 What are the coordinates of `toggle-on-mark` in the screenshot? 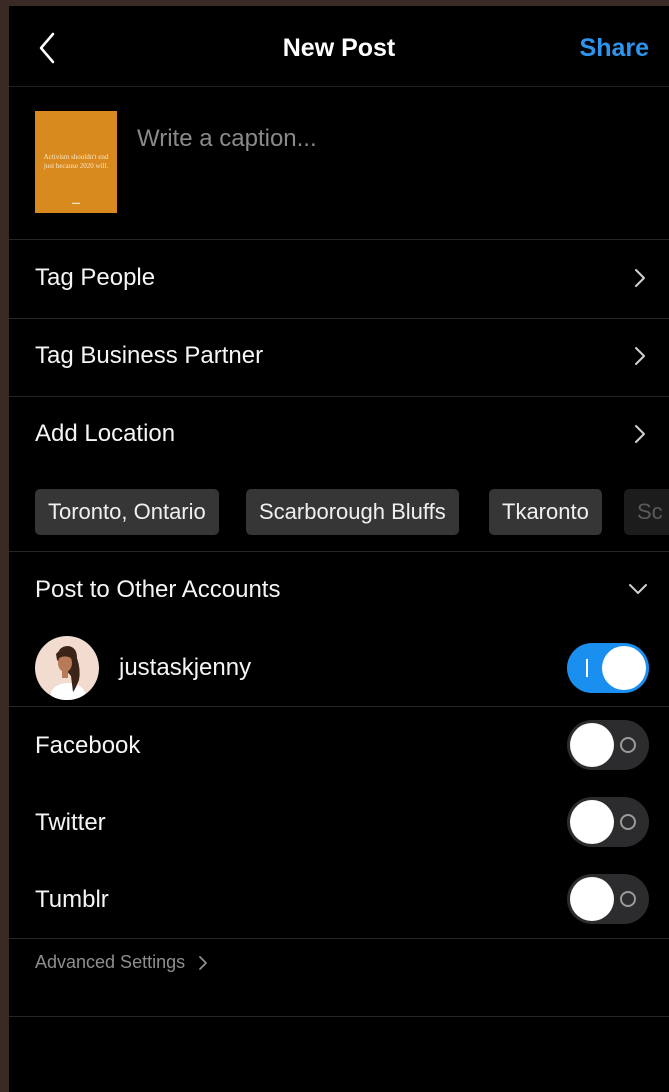 It's located at (587, 668).